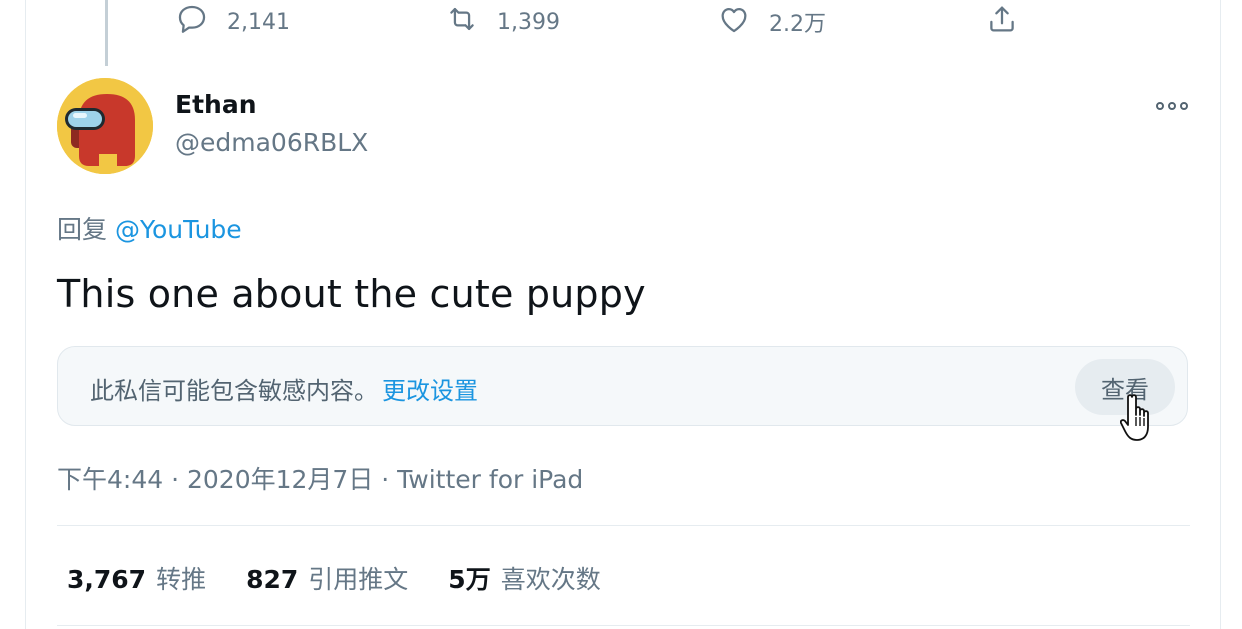 This screenshot has height=629, width=1242. I want to click on retweet-action: 1,399, so click(502, 22).